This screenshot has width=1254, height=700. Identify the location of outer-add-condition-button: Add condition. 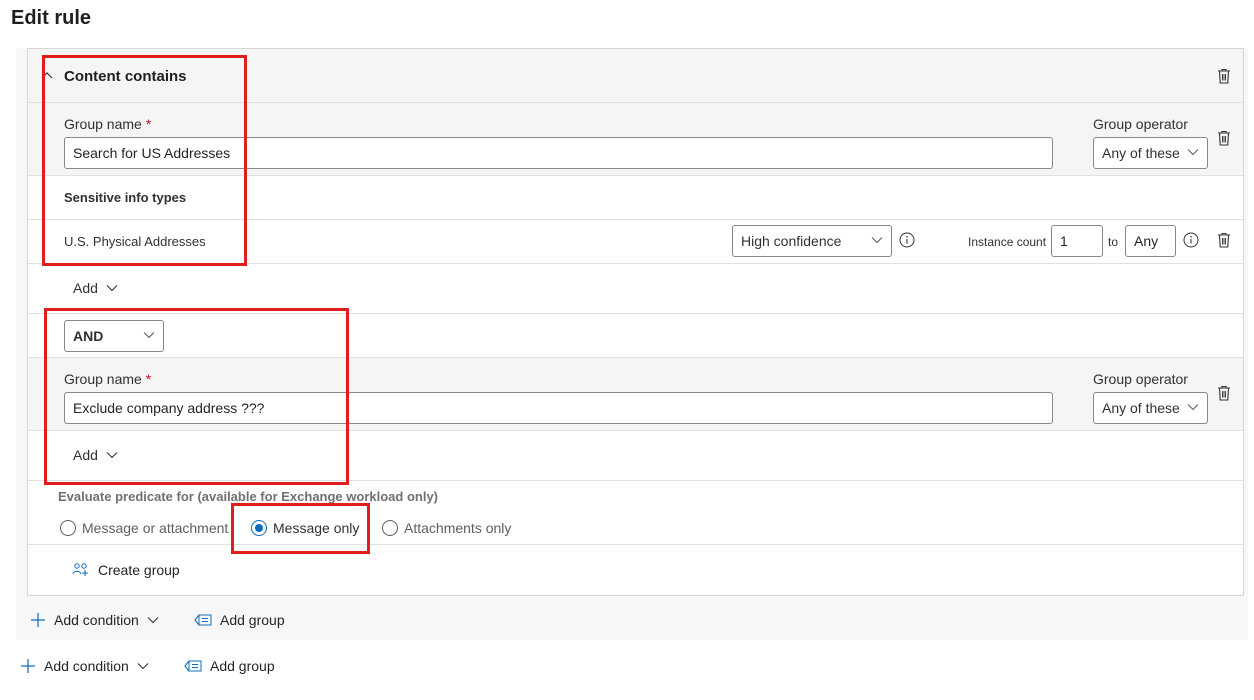
(84, 666).